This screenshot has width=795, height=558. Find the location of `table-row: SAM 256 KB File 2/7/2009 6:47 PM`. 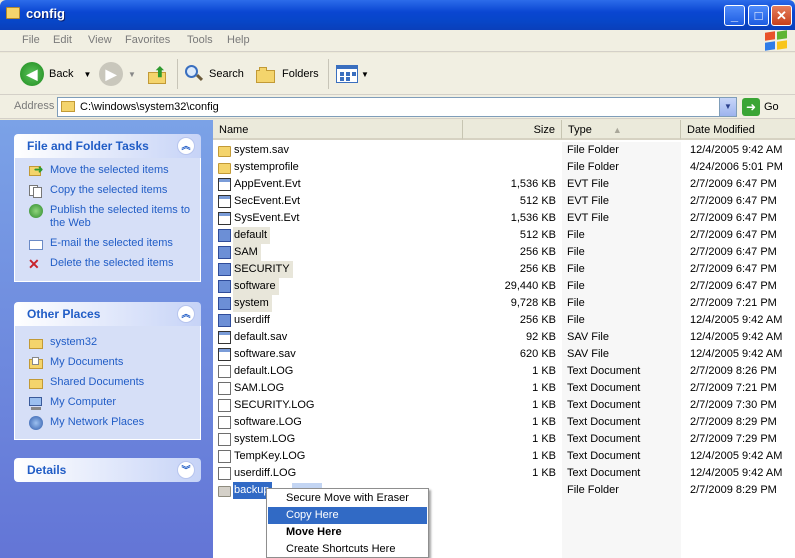

table-row: SAM 256 KB File 2/7/2009 6:47 PM is located at coordinates (504, 252).